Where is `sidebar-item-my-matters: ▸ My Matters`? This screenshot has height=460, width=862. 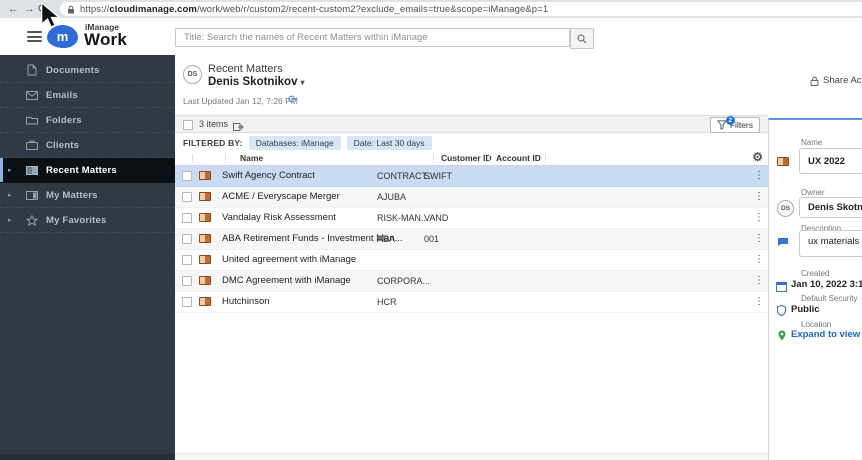
sidebar-item-my-matters: ▸ My Matters is located at coordinates (87, 195).